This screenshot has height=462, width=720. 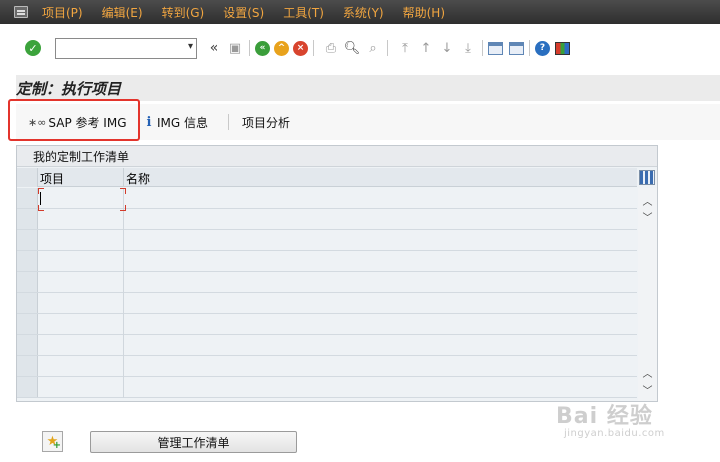 What do you see at coordinates (604, 416) in the screenshot?
I see `watermark-main: Bai 经验` at bounding box center [604, 416].